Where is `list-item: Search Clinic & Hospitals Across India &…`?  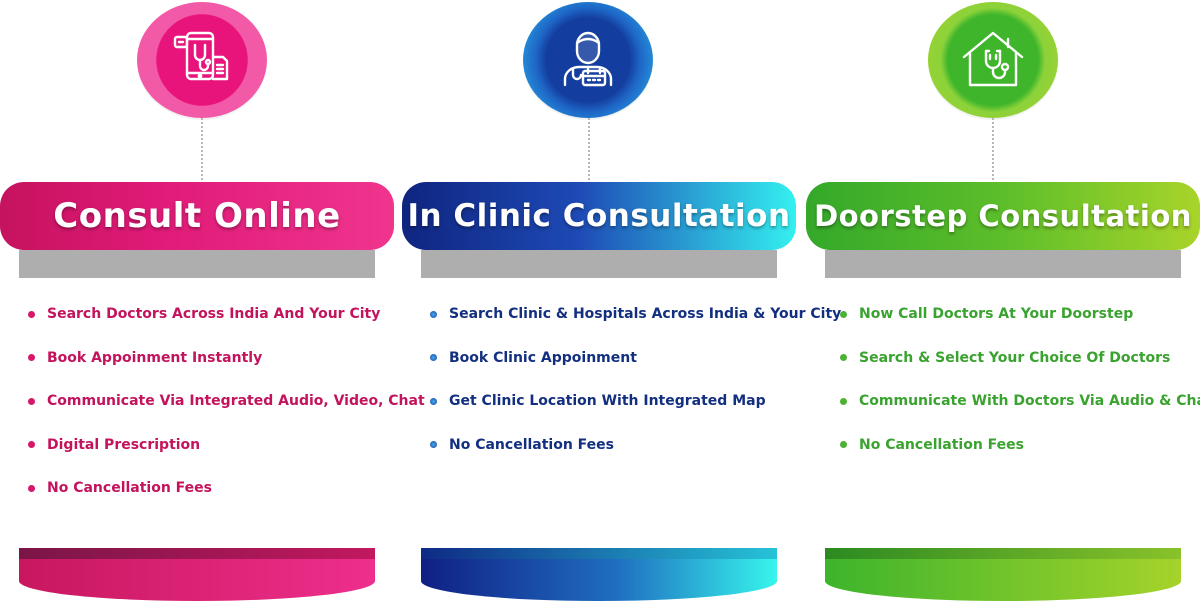
list-item: Search Clinic & Hospitals Across India &… is located at coordinates (635, 314).